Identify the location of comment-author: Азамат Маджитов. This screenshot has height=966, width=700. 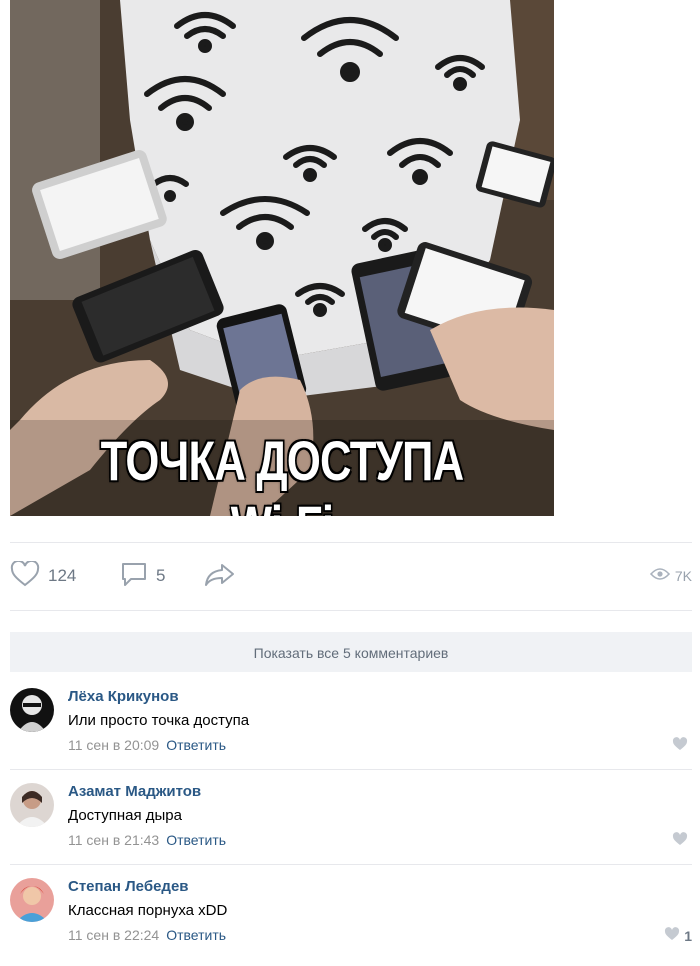
(134, 791).